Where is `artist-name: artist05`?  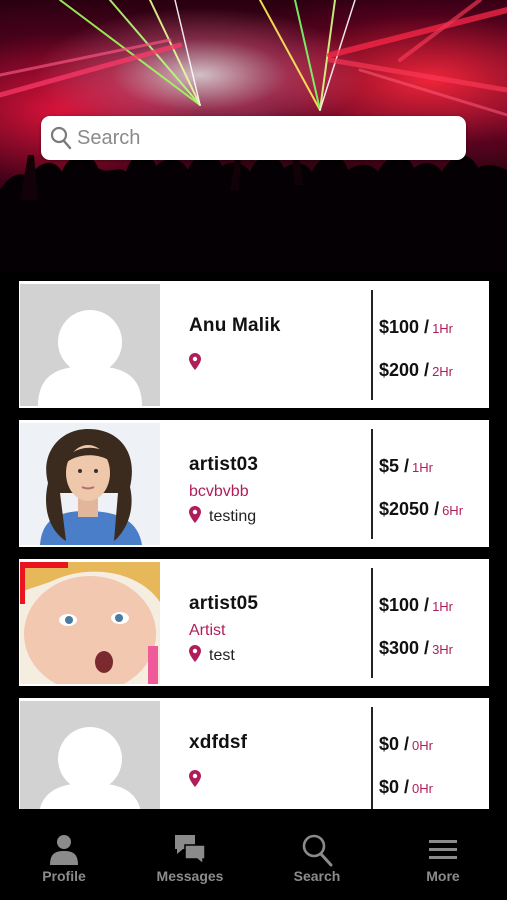 artist-name: artist05 is located at coordinates (224, 603).